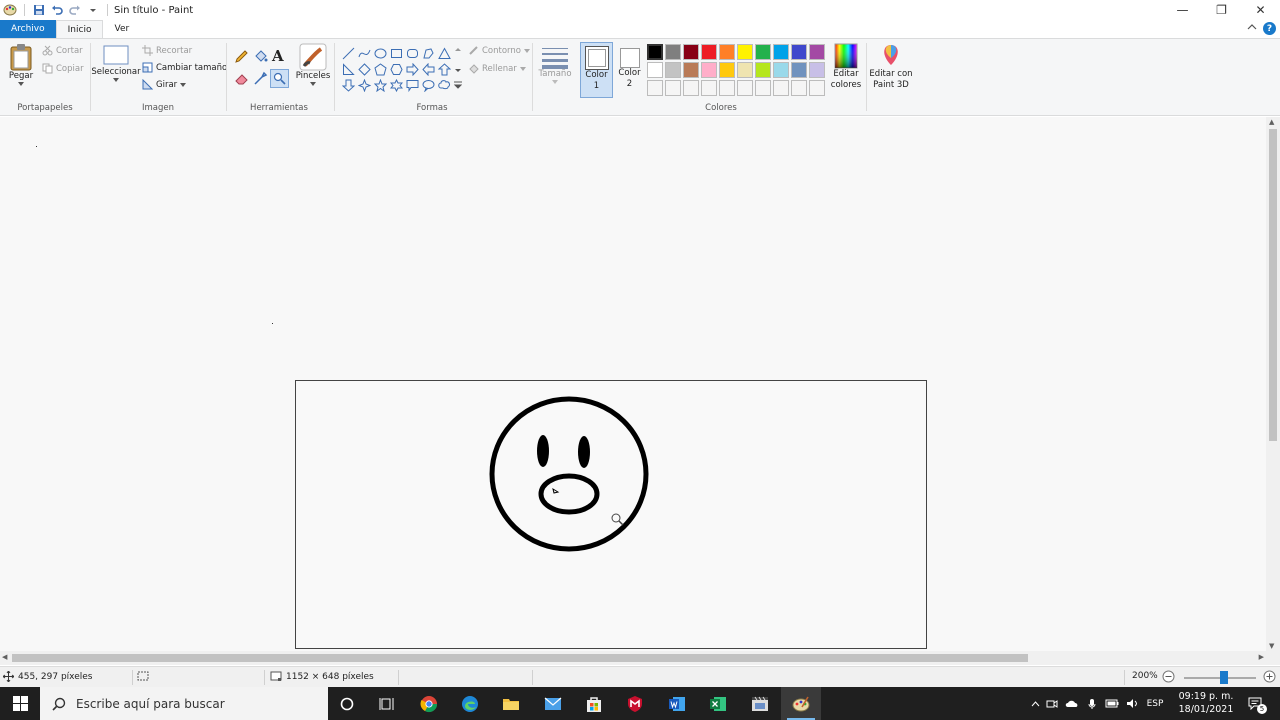  I want to click on zoom-out-icon, so click(1168, 676).